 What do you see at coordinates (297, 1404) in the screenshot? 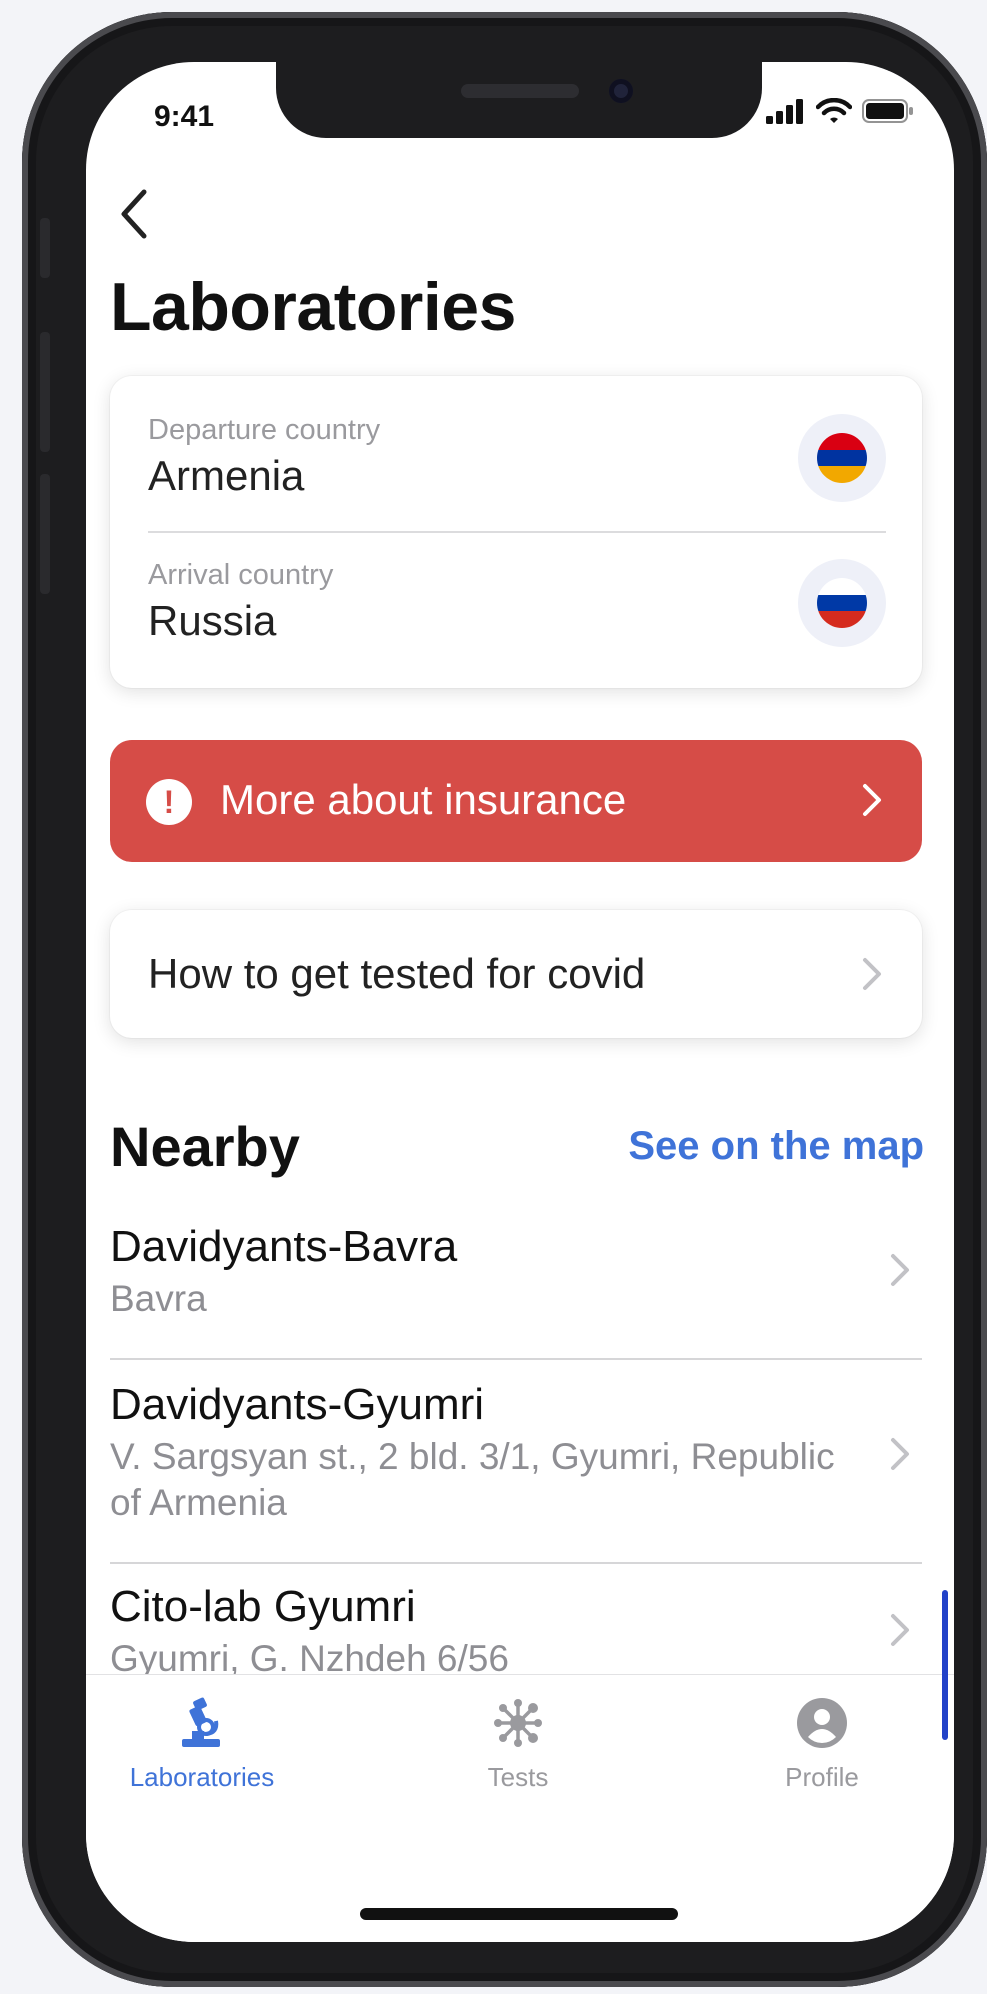
I see `lab-name: Davidyants-Gyumri` at bounding box center [297, 1404].